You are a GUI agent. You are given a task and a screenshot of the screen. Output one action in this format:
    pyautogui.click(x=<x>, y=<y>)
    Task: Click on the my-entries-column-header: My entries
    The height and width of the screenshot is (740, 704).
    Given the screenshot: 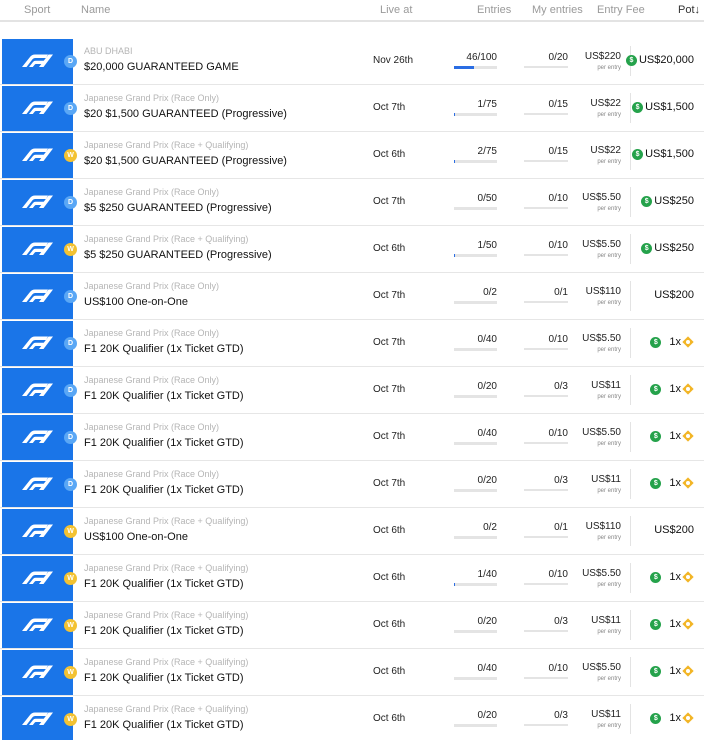 What is the action you would take?
    pyautogui.click(x=557, y=10)
    